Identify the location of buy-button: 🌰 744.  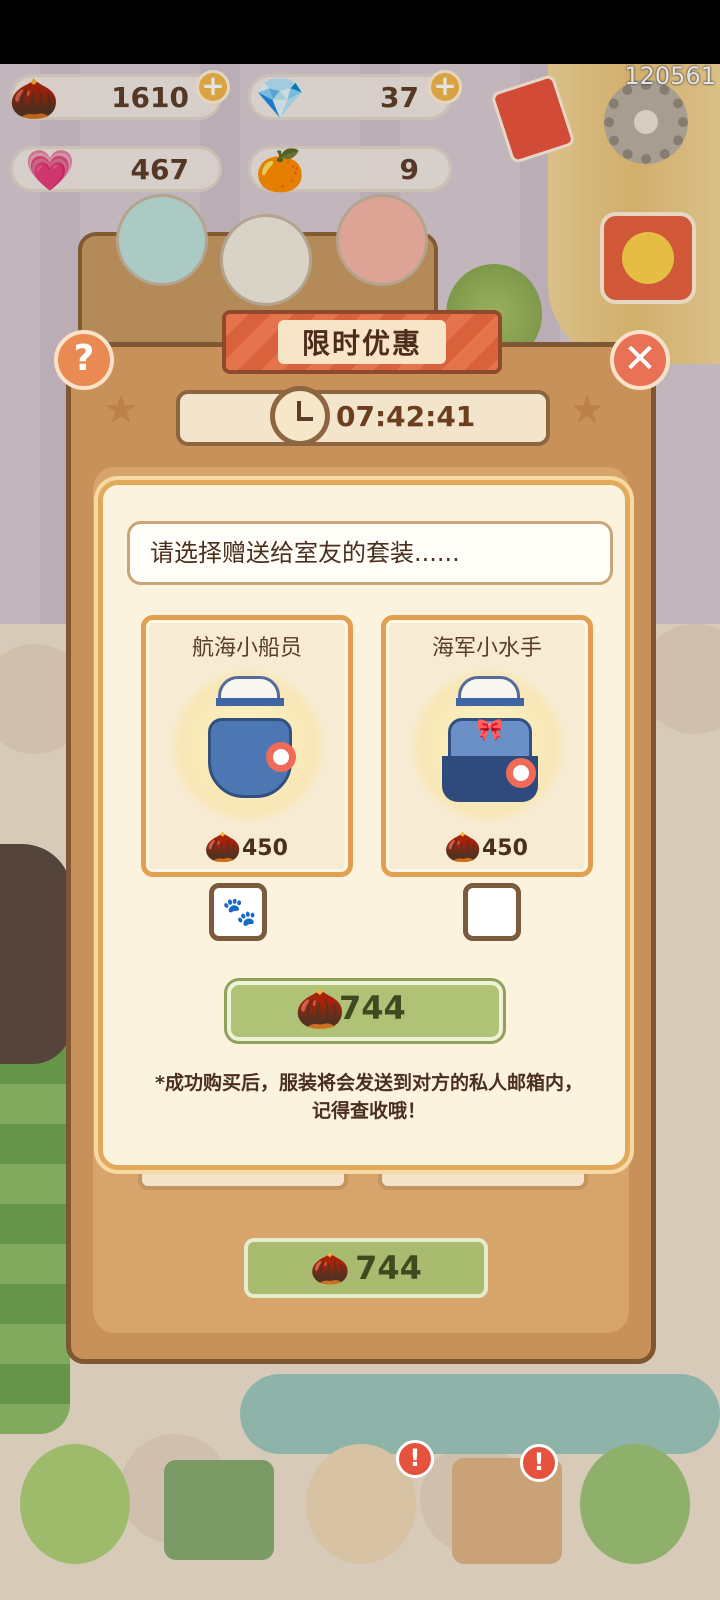
(365, 1011).